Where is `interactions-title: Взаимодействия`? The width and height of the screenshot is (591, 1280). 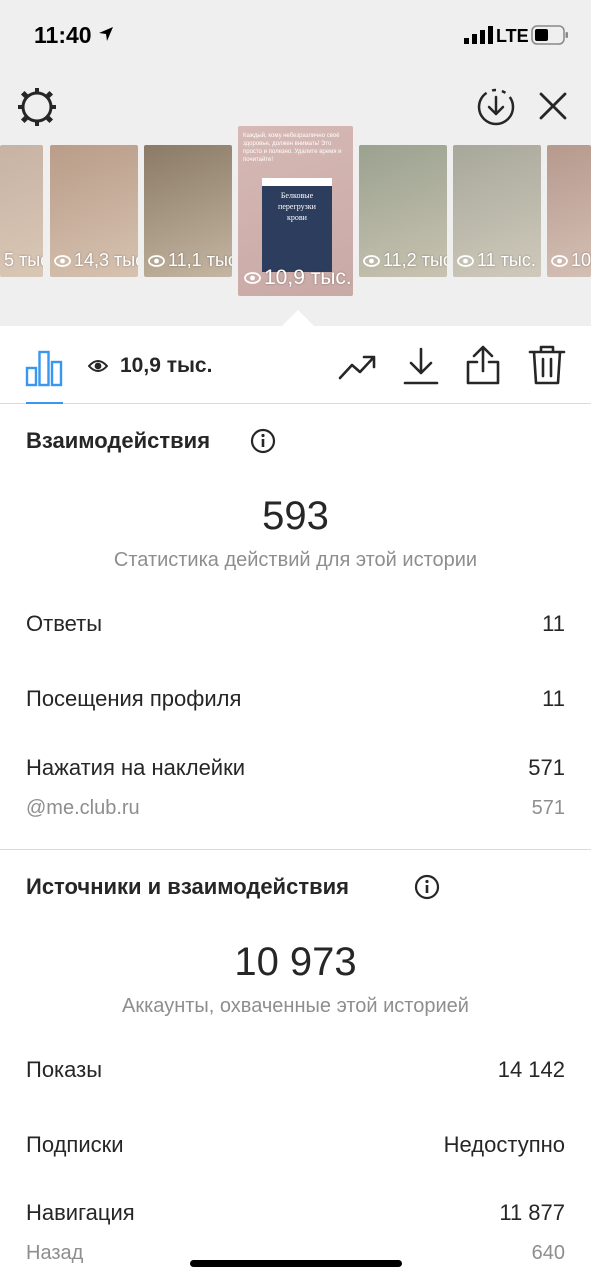 interactions-title: Взаимодействия is located at coordinates (118, 440).